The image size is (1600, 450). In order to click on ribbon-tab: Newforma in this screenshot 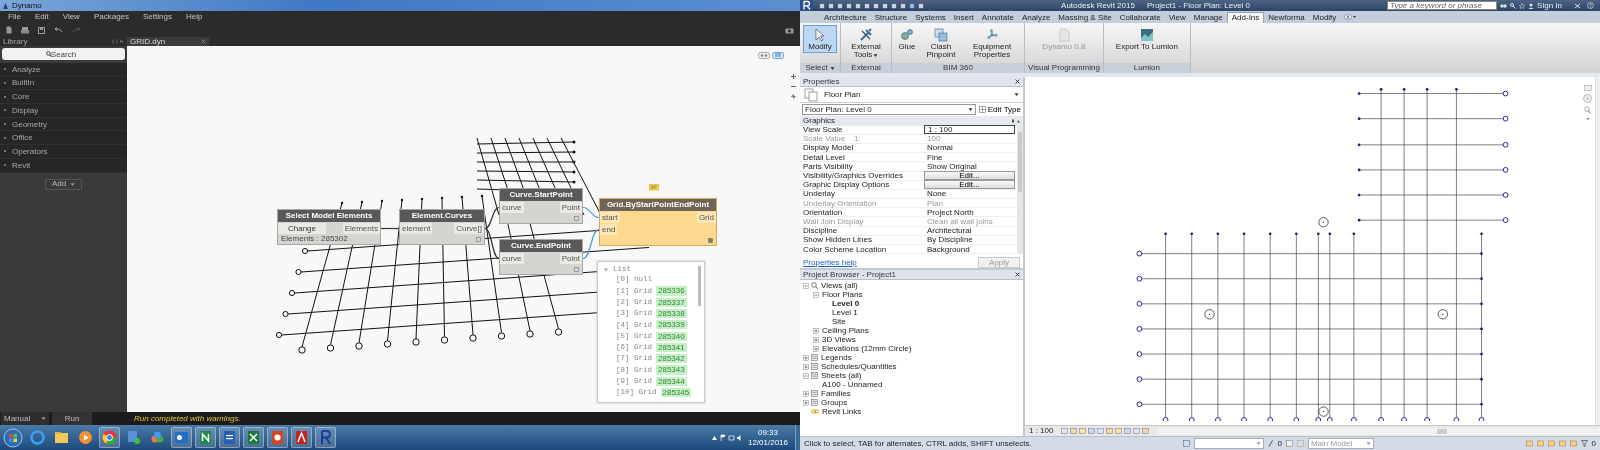, I will do `click(1286, 17)`.